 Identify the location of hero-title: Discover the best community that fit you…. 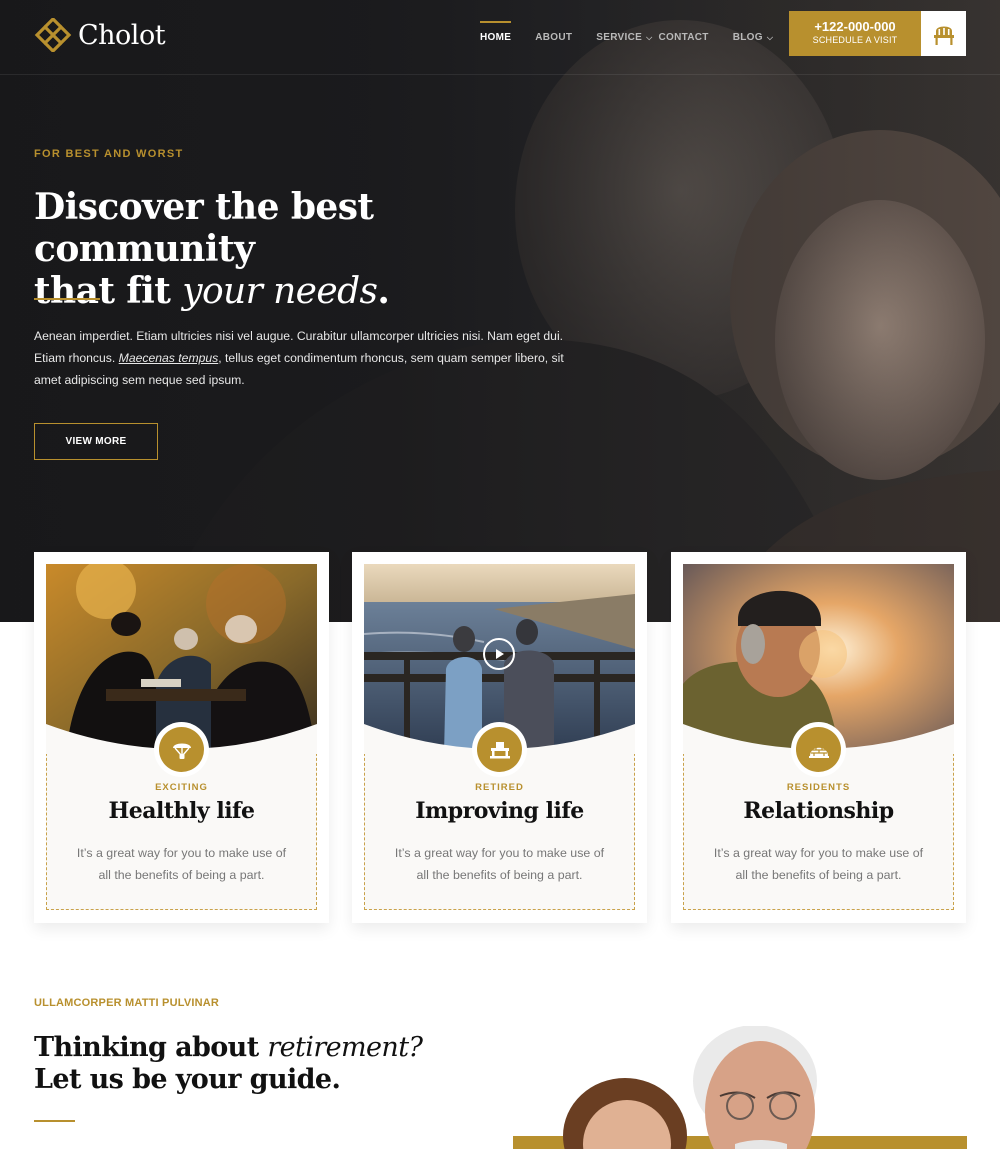
(212, 249).